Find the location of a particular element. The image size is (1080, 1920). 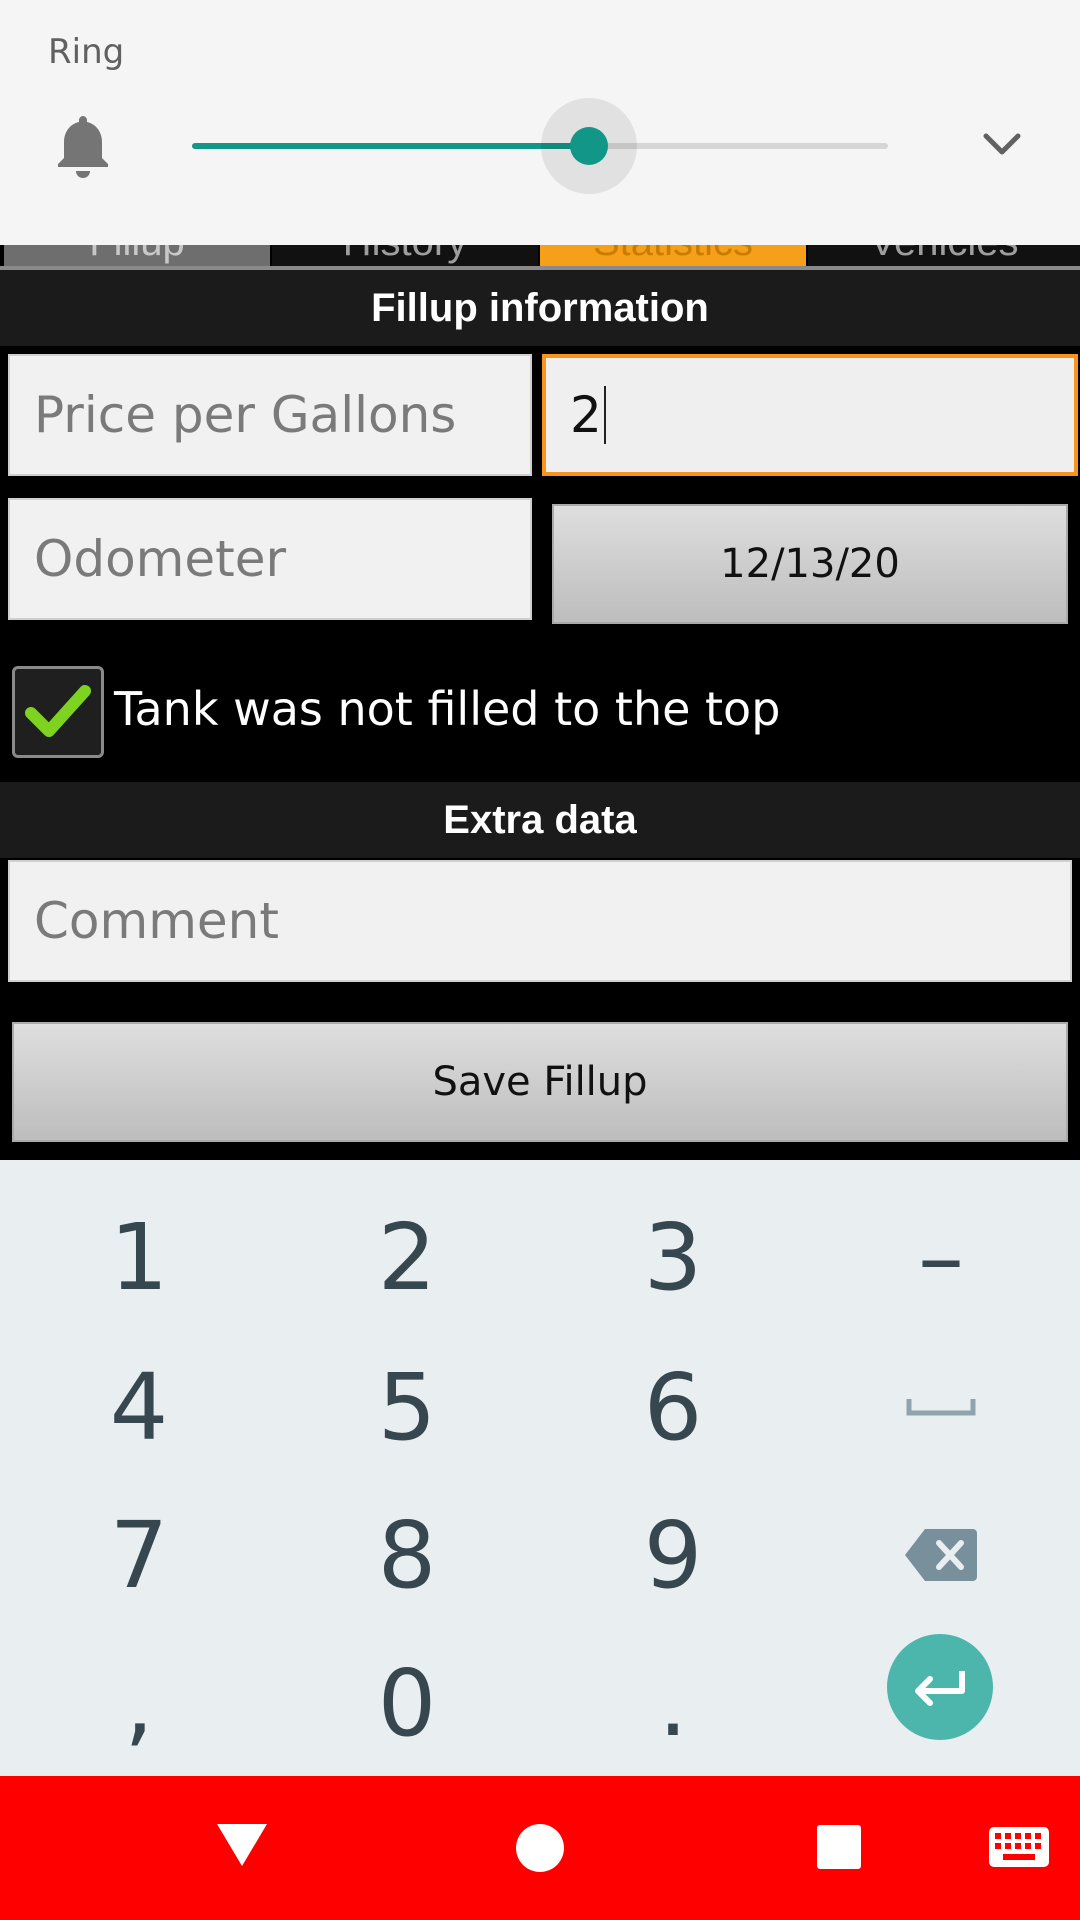

gallons-field: 2 is located at coordinates (810, 415).